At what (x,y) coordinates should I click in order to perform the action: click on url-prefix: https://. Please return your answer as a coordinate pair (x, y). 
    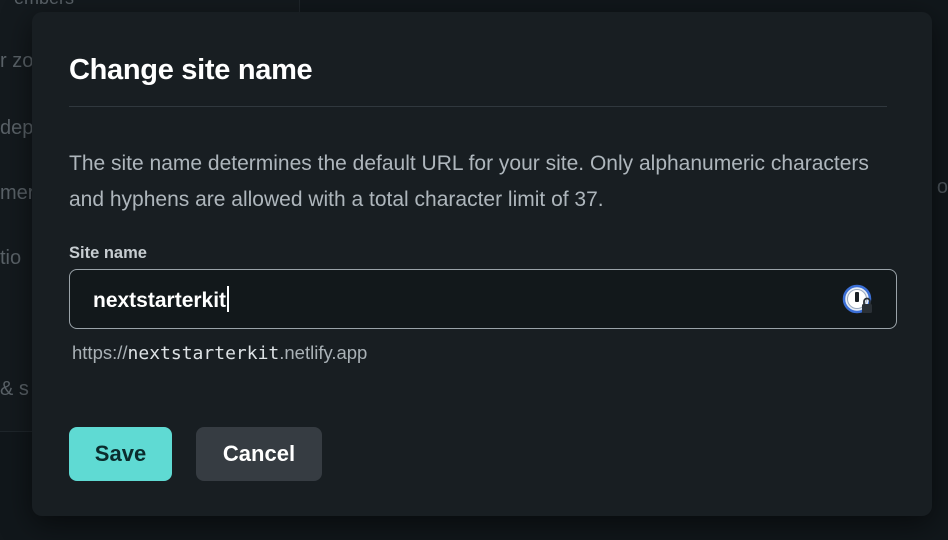
    Looking at the image, I should click on (100, 352).